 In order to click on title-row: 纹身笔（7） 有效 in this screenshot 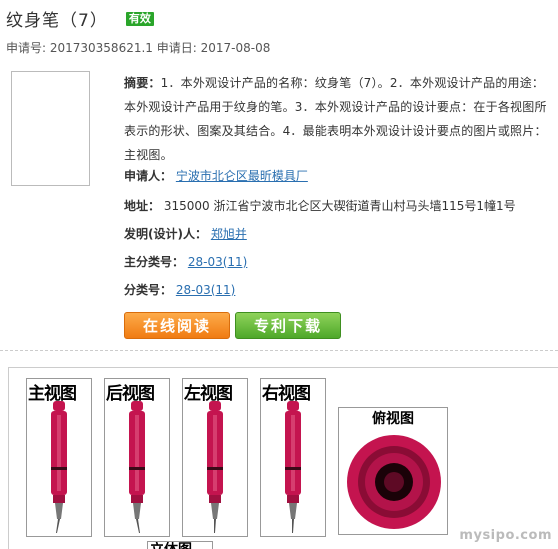, I will do `click(80, 18)`.